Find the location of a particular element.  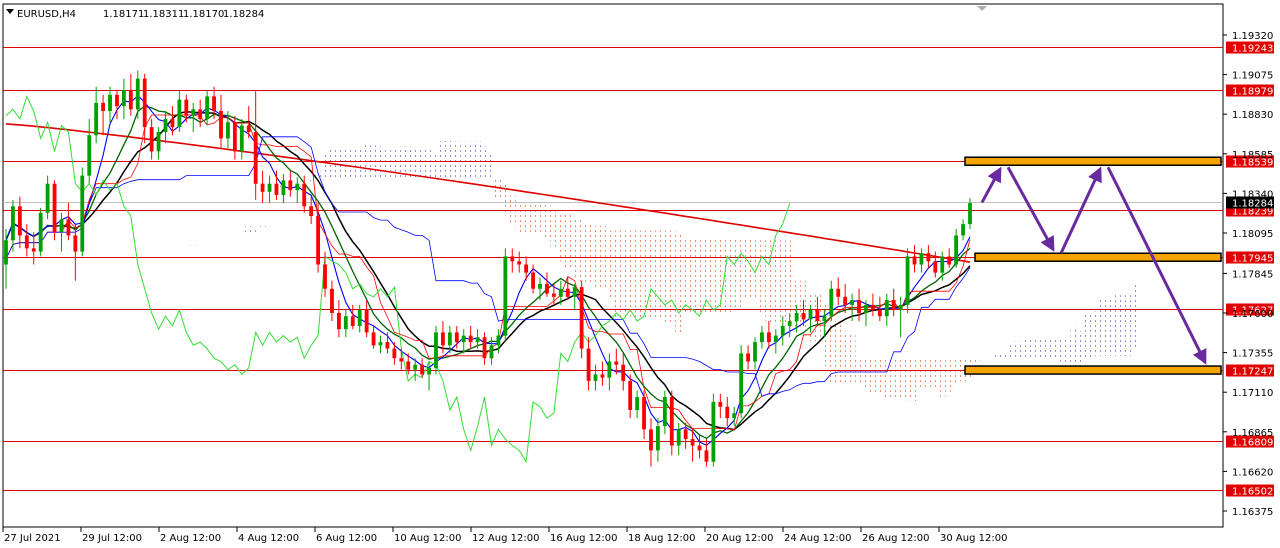

level-price-label: 1.17945 is located at coordinates (1252, 259).